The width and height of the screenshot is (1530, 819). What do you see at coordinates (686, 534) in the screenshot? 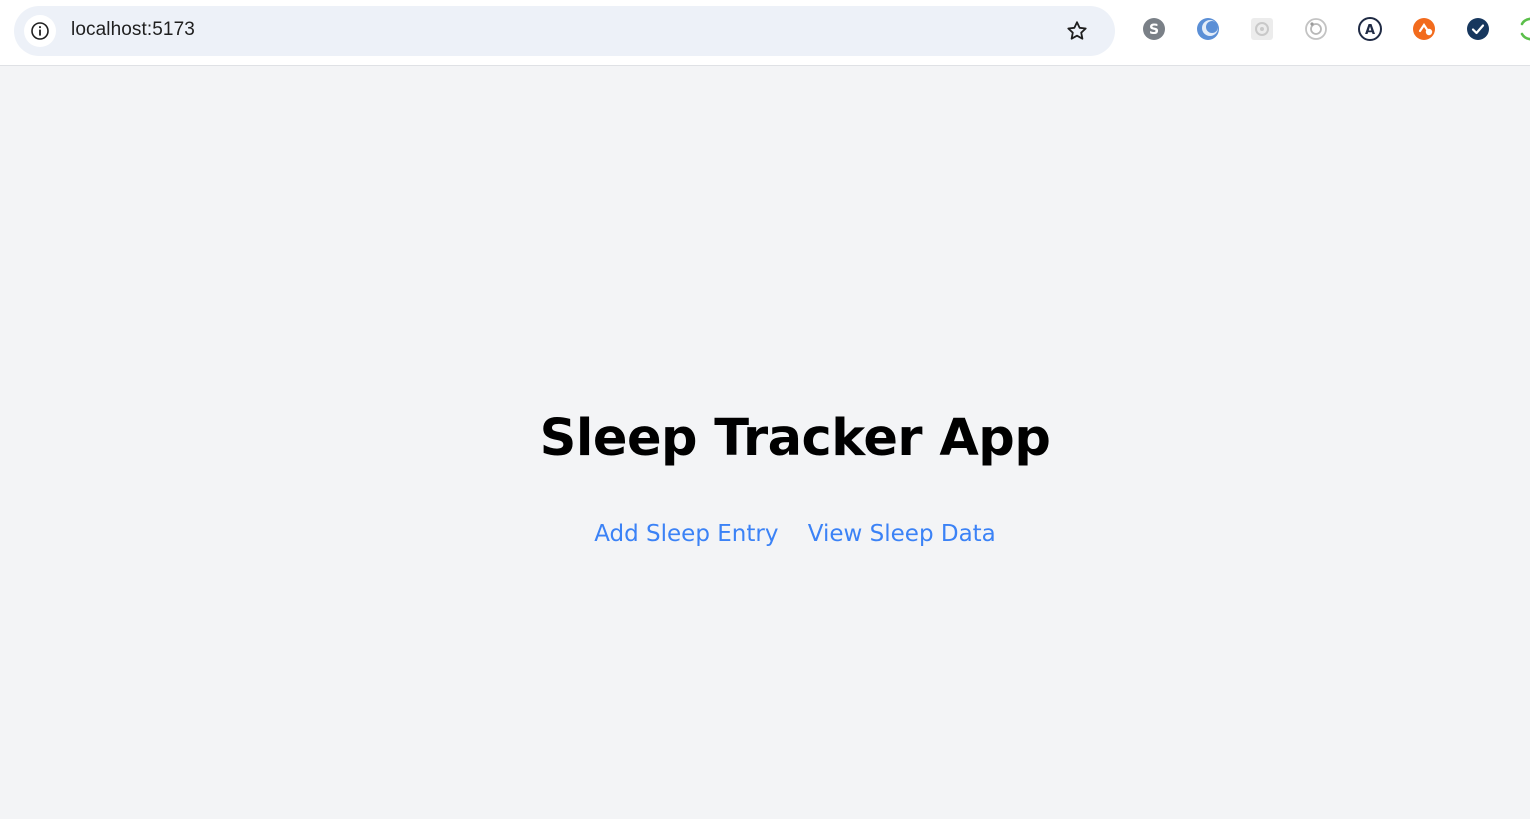
I see `add-sleep-entry-link: Add Sleep Entry` at bounding box center [686, 534].